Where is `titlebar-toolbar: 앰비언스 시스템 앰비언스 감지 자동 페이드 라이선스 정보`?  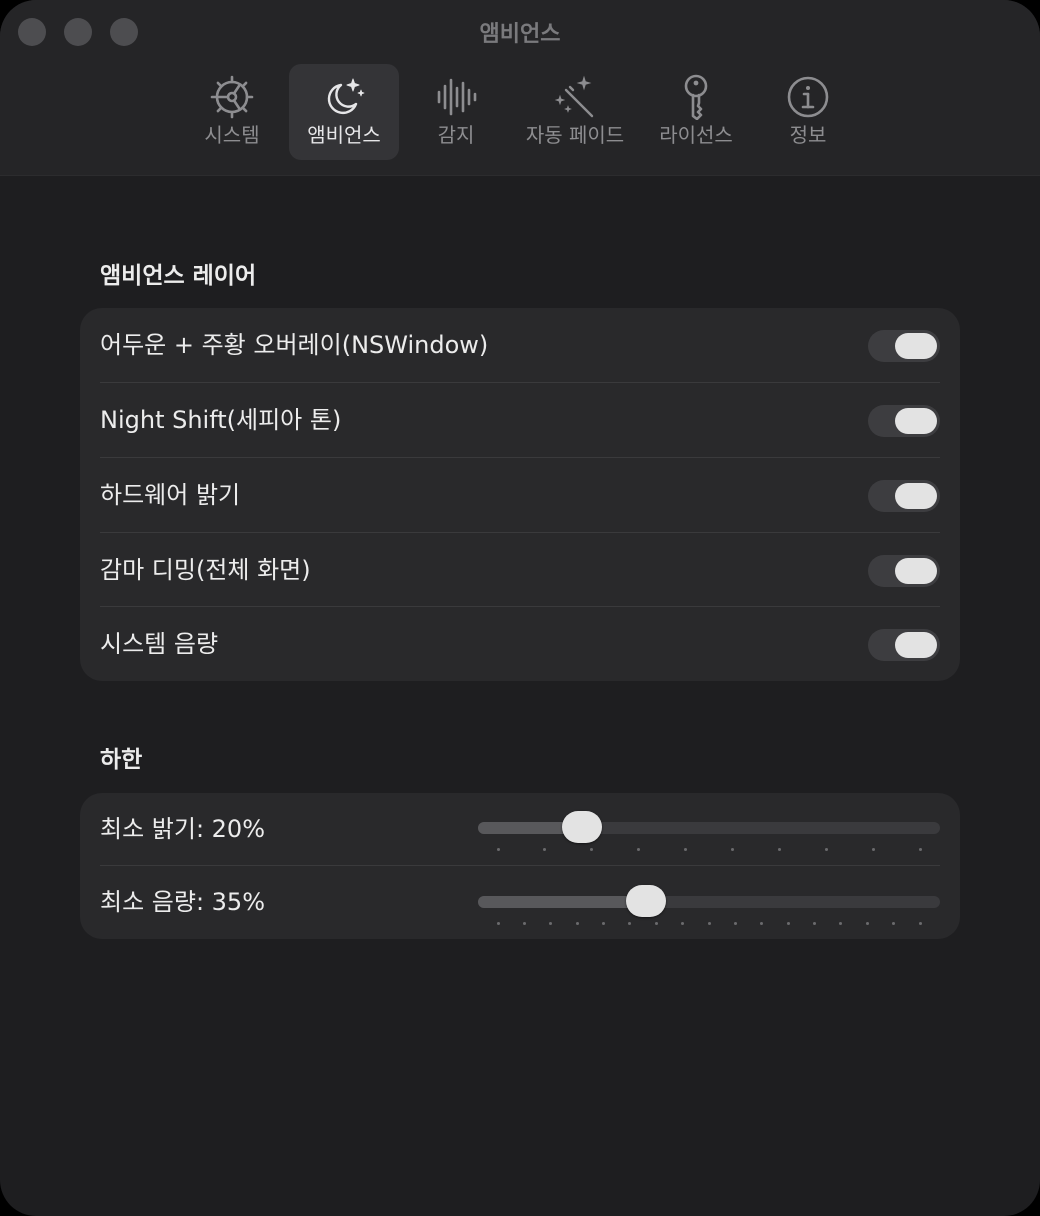 titlebar-toolbar: 앰비언스 시스템 앰비언스 감지 자동 페이드 라이선스 정보 is located at coordinates (520, 88).